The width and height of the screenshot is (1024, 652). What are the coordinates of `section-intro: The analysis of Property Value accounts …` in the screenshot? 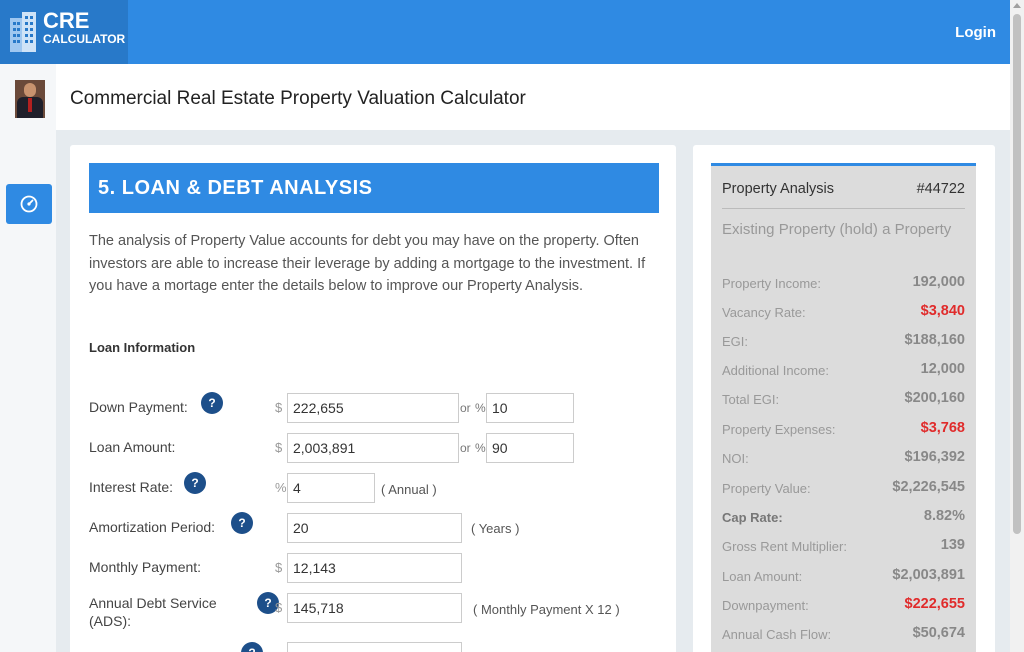 It's located at (367, 263).